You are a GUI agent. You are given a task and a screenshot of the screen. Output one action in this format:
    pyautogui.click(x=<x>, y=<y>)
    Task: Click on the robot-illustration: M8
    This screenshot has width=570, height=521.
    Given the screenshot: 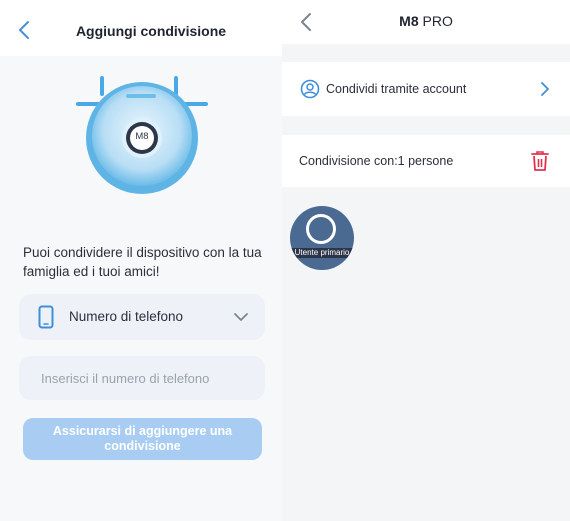 What is the action you would take?
    pyautogui.click(x=142, y=134)
    